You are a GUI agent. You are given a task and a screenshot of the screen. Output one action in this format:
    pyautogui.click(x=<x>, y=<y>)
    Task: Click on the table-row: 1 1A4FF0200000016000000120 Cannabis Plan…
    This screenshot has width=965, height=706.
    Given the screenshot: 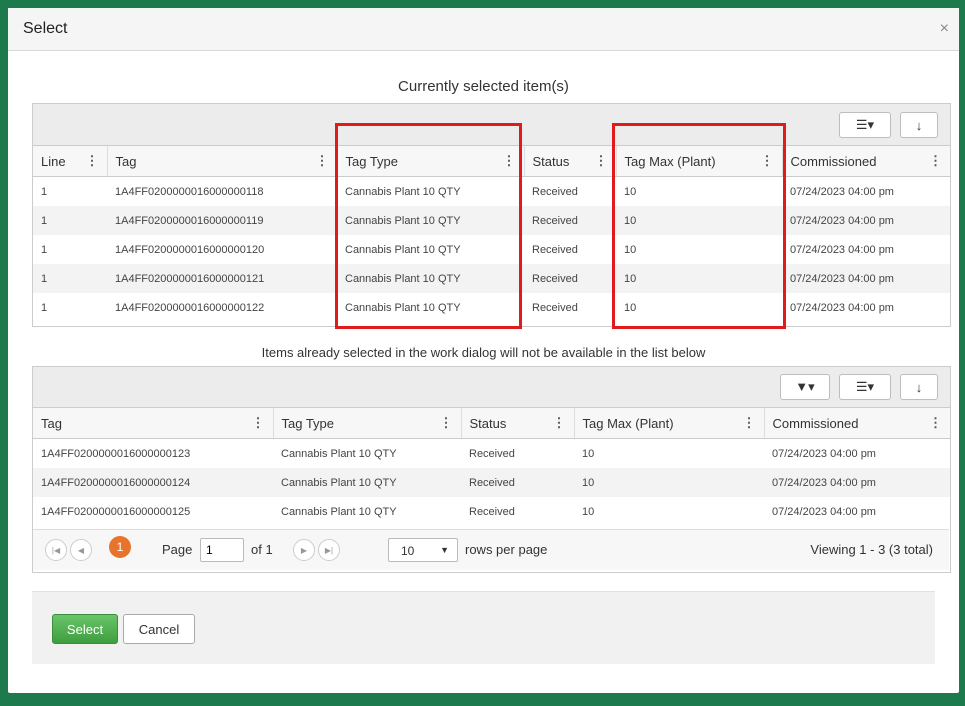 What is the action you would take?
    pyautogui.click(x=491, y=249)
    